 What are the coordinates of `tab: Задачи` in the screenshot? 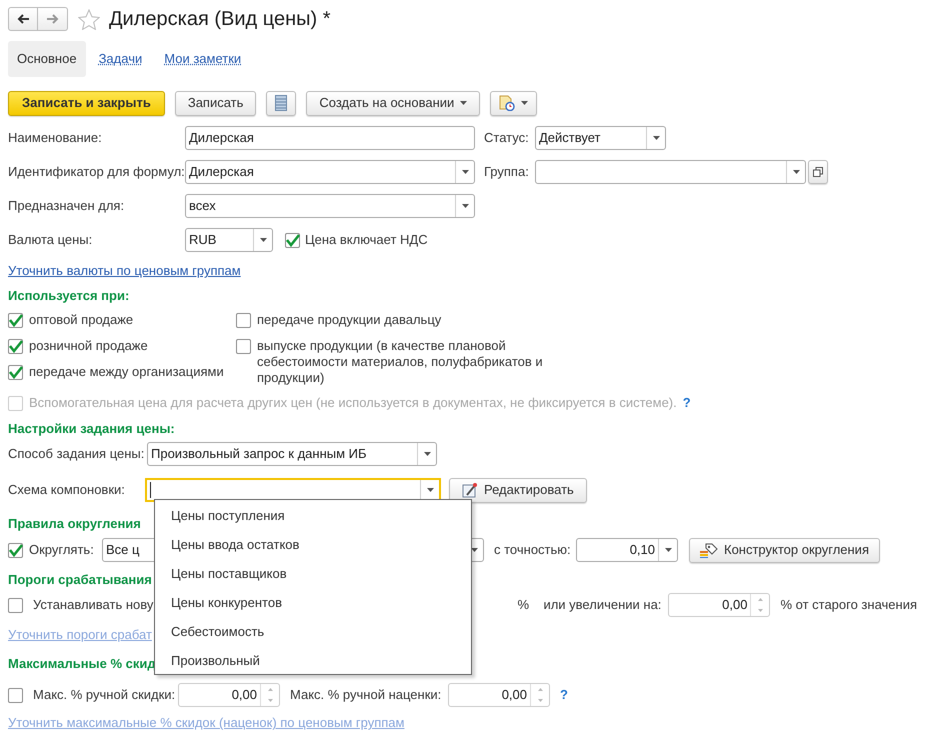 It's located at (121, 59).